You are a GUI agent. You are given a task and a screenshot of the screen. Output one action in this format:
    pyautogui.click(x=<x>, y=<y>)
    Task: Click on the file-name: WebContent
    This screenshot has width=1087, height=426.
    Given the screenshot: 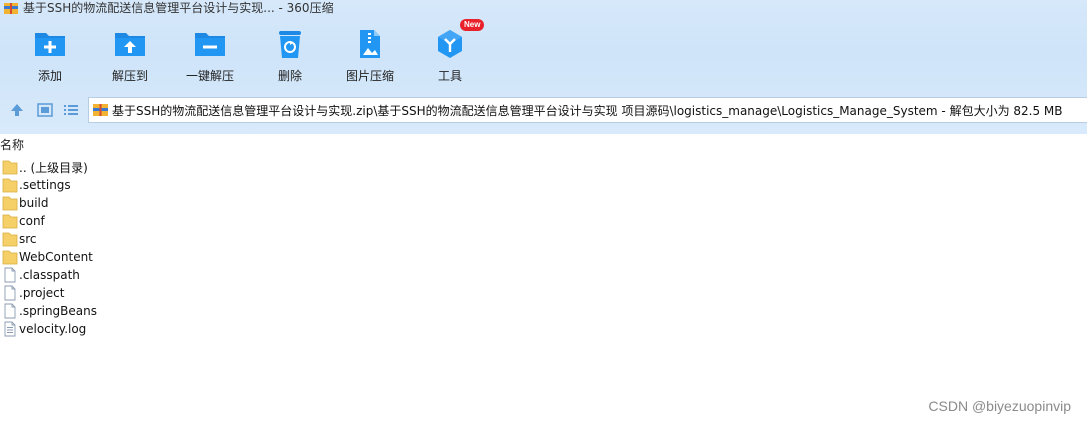 What is the action you would take?
    pyautogui.click(x=56, y=257)
    